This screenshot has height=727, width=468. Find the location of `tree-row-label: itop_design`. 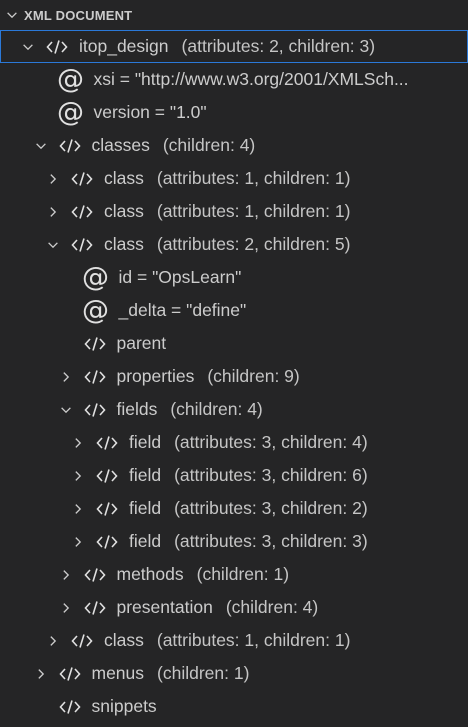

tree-row-label: itop_design is located at coordinates (124, 46).